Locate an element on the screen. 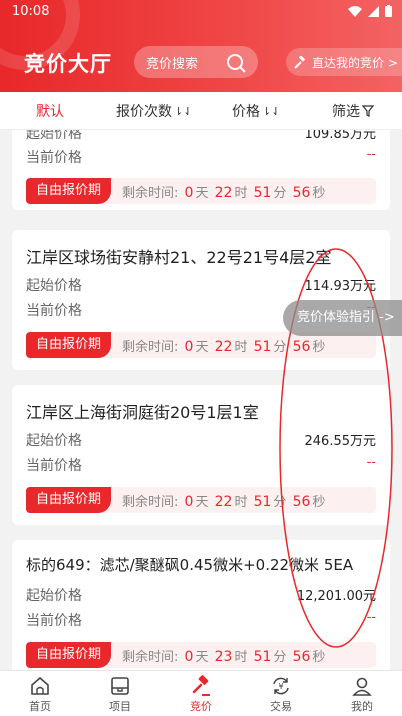 This screenshot has height=716, width=402. page-title: 竞价大厅 is located at coordinates (68, 64).